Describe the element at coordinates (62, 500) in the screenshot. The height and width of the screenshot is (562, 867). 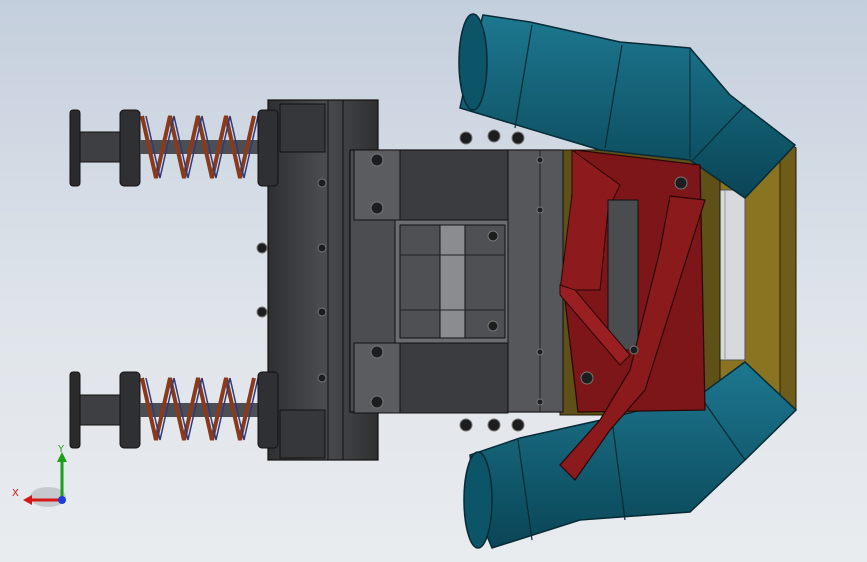
I see `z-axis` at that location.